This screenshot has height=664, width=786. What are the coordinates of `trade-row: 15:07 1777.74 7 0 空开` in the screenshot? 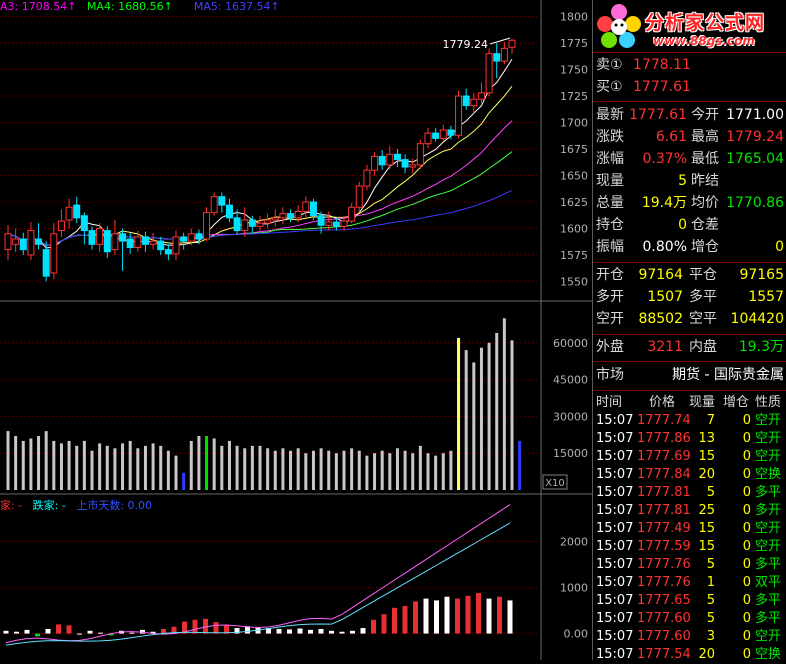 It's located at (689, 421).